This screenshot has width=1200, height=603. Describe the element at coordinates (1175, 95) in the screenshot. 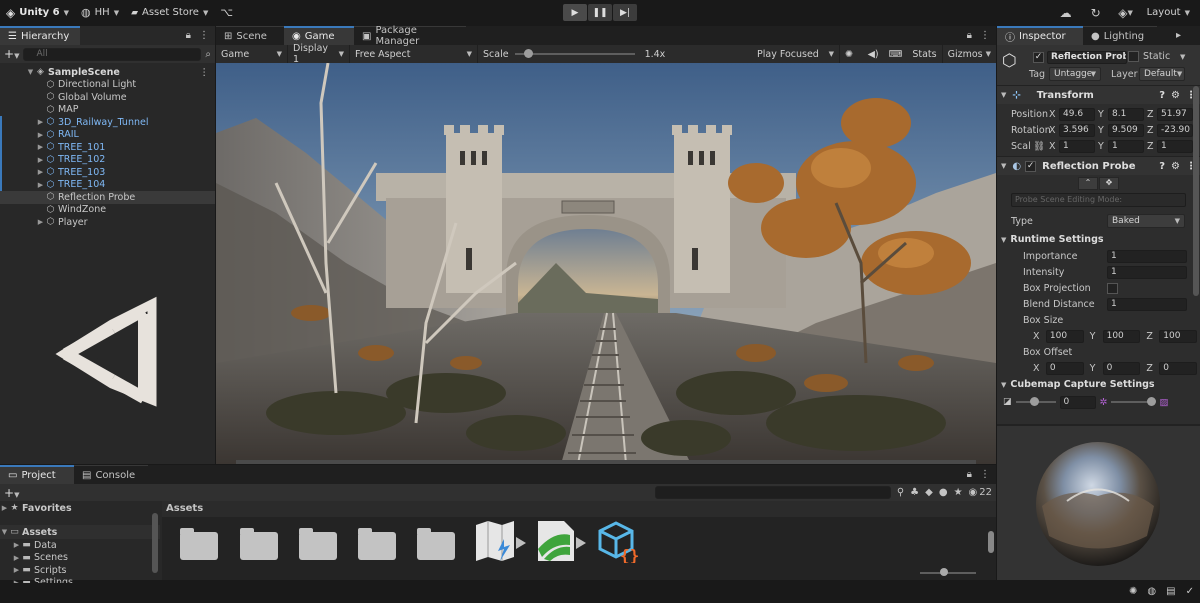

I see `preset-icon: ⚙` at that location.